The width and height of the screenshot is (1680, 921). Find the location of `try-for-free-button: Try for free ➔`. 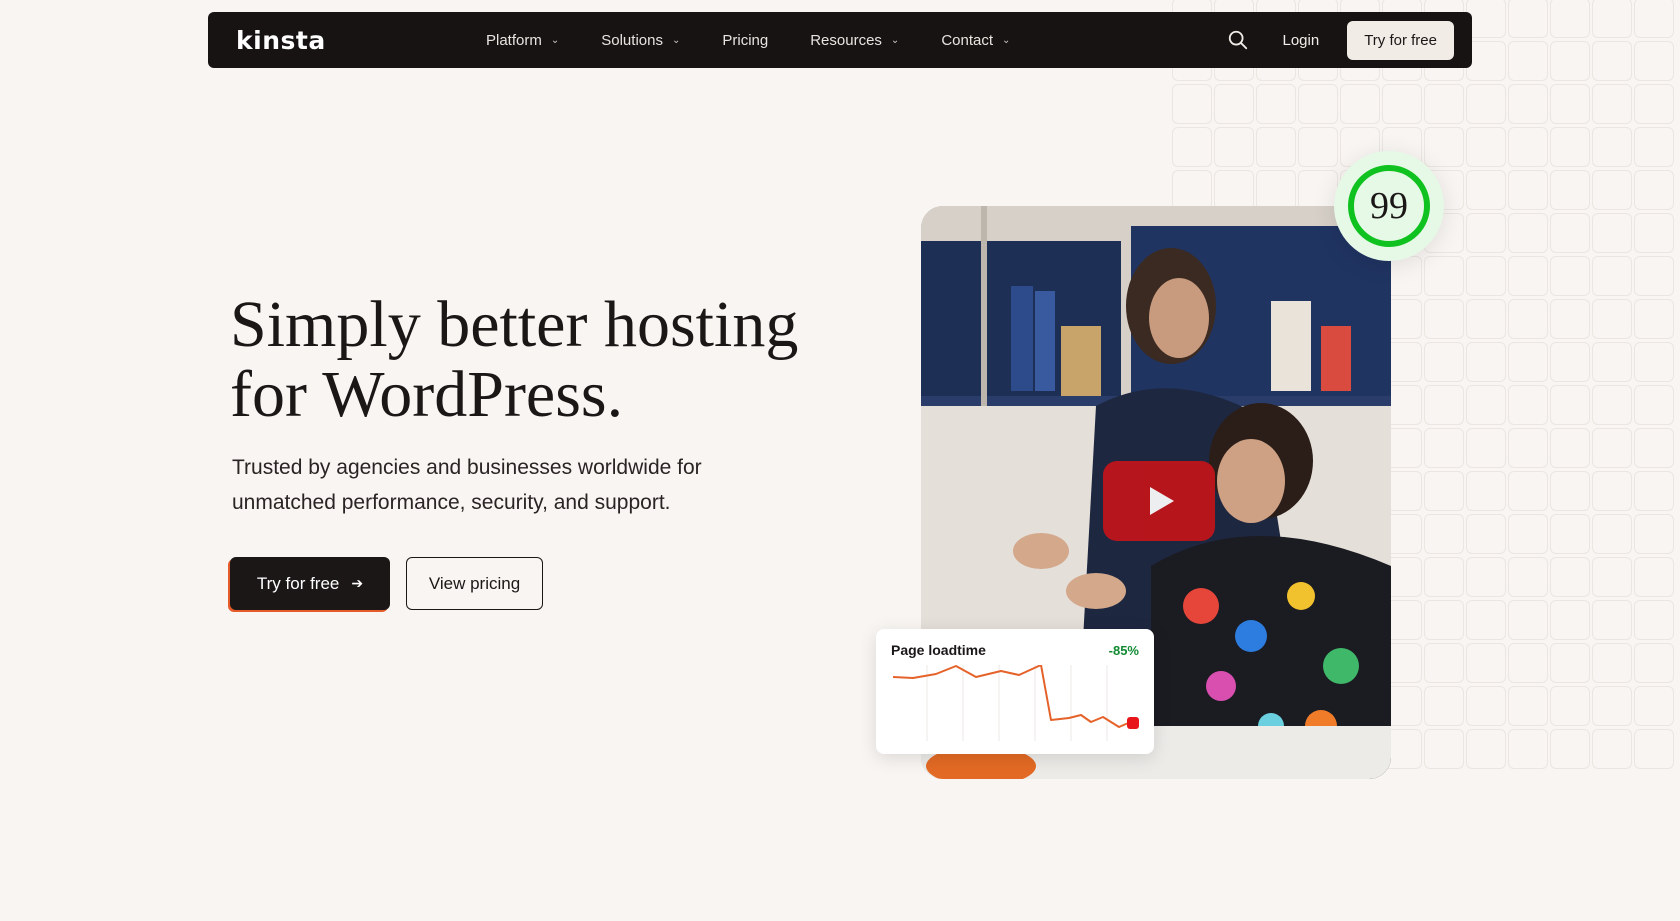

try-for-free-button: Try for free ➔ is located at coordinates (310, 583).